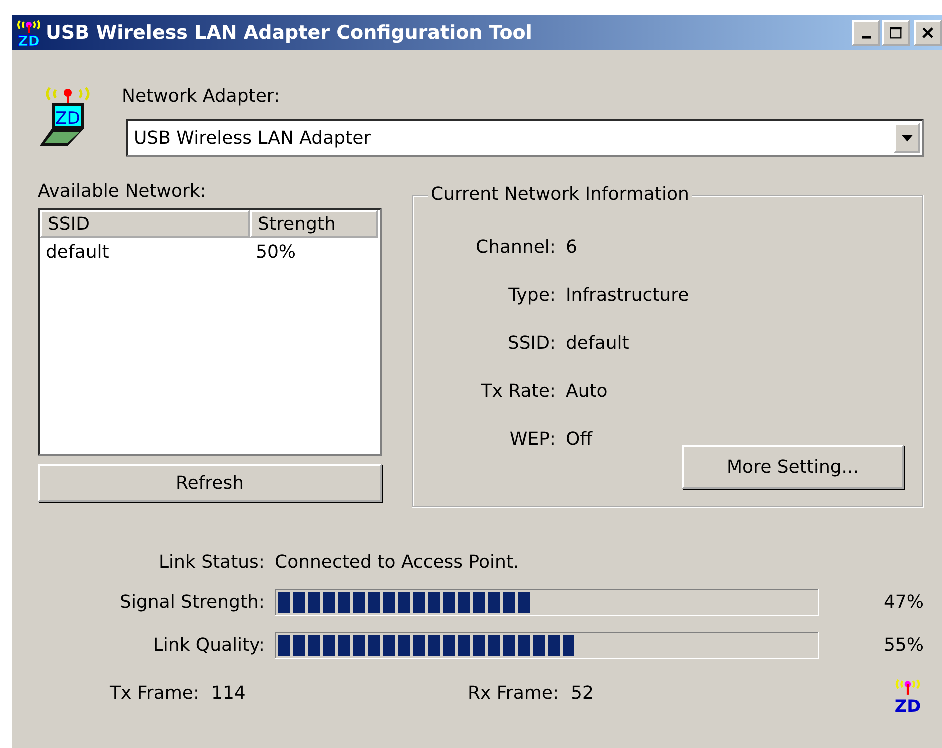 The image size is (942, 748). I want to click on close-button, so click(928, 33).